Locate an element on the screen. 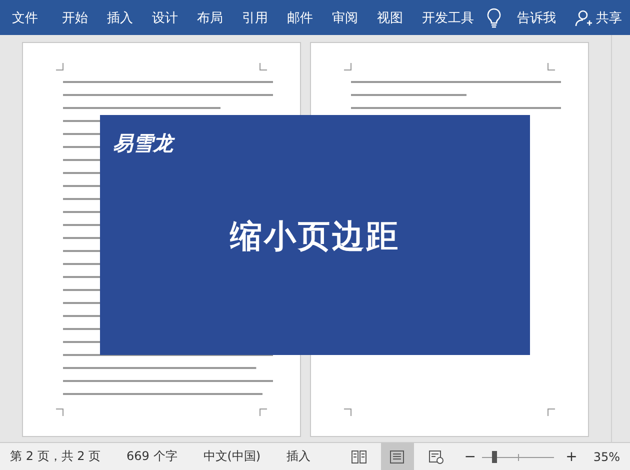 The height and width of the screenshot is (470, 630). zoom-slider is located at coordinates (518, 457).